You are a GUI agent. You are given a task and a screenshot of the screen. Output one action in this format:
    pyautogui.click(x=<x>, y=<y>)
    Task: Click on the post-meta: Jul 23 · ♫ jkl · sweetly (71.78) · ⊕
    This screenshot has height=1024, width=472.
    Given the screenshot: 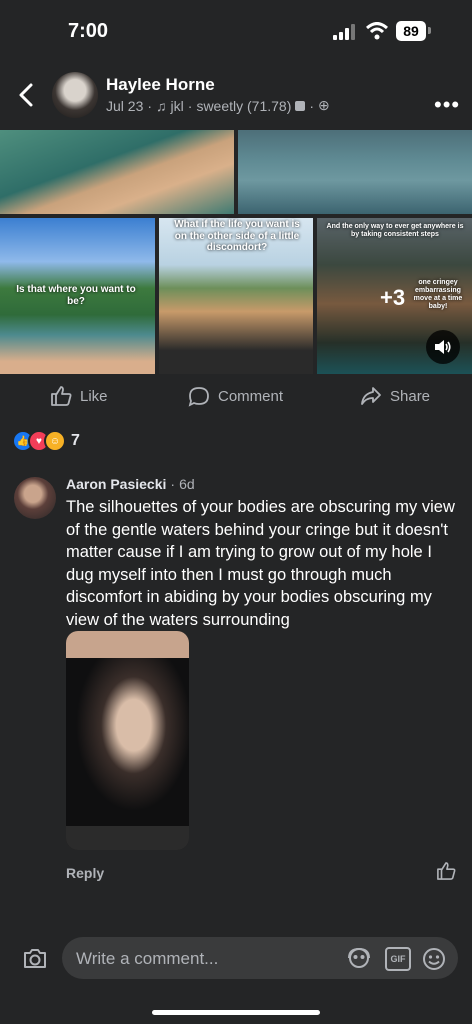 What is the action you would take?
    pyautogui.click(x=218, y=105)
    